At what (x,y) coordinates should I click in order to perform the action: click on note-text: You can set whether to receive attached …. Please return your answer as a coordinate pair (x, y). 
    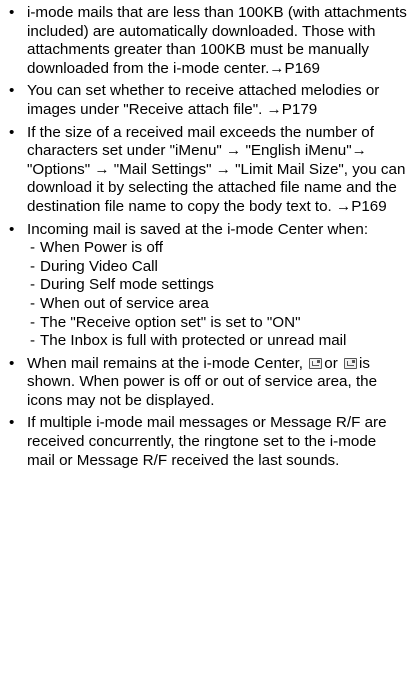
    Looking at the image, I should click on (203, 100).